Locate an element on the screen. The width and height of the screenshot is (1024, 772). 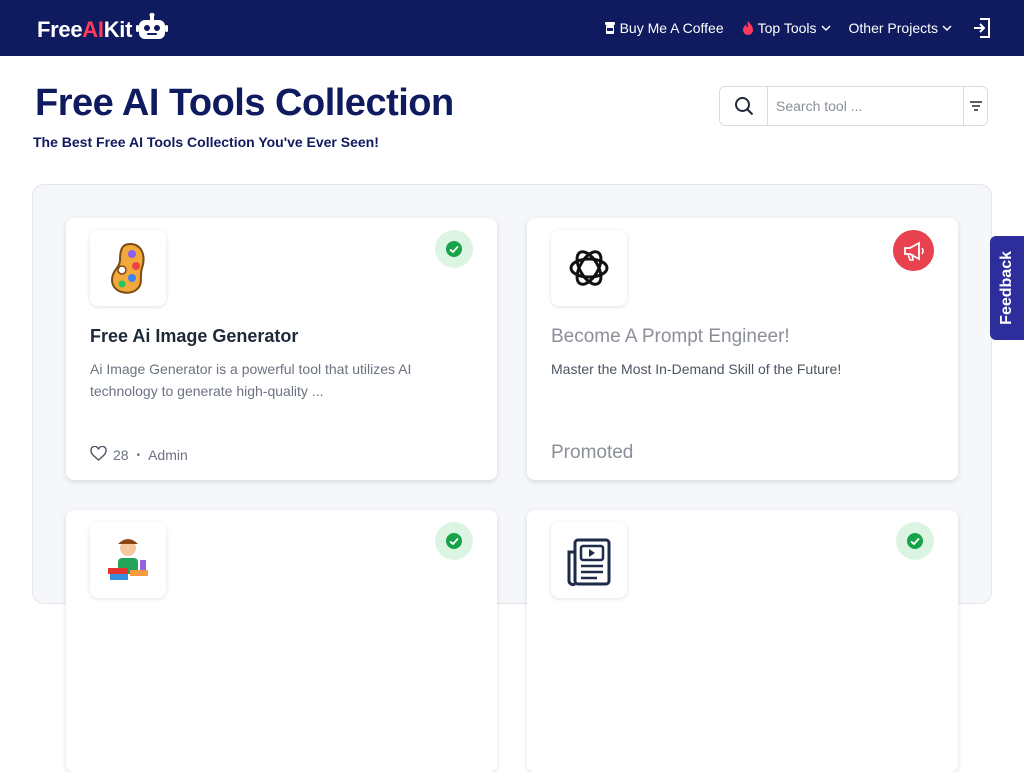
page-title: Free AI Tools Collection is located at coordinates (244, 103).